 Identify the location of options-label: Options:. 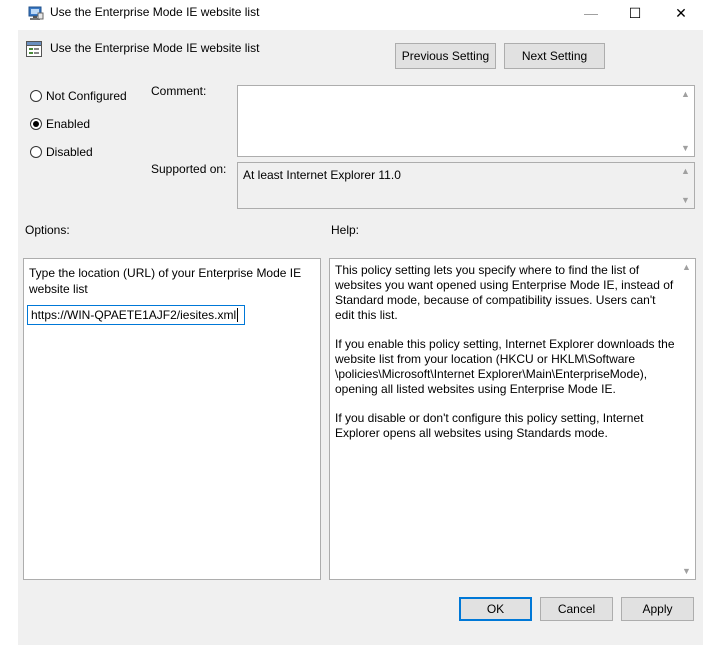
(47, 230).